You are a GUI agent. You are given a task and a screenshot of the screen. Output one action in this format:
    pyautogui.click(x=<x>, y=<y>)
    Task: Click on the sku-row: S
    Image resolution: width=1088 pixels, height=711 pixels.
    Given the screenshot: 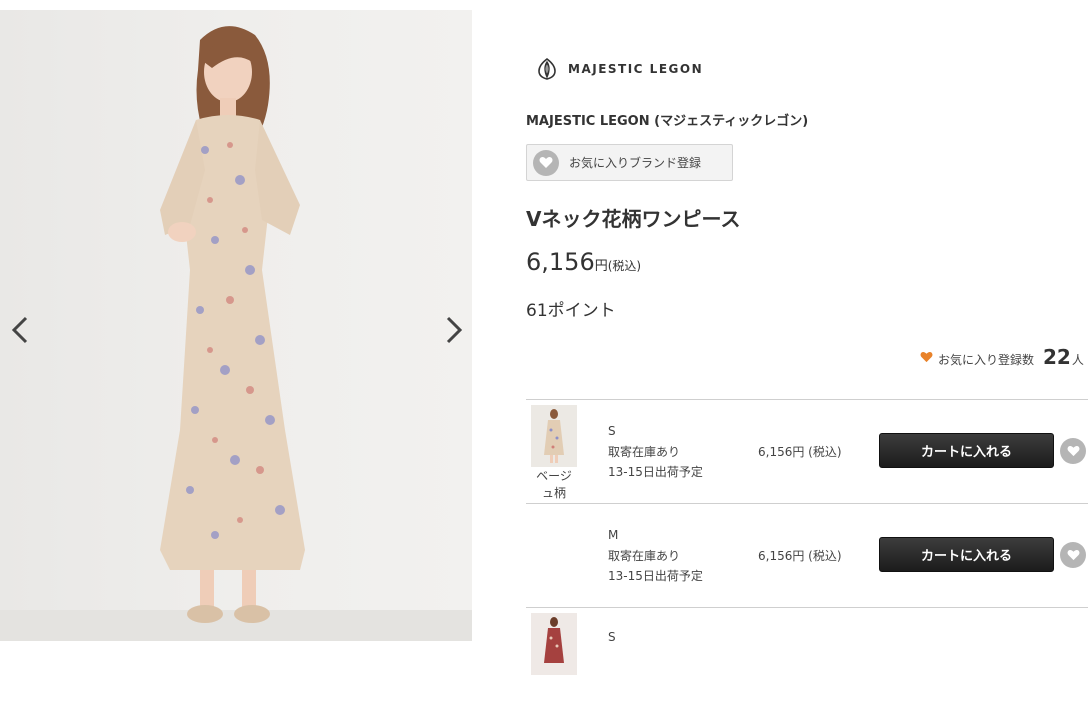 What is the action you would take?
    pyautogui.click(x=807, y=659)
    